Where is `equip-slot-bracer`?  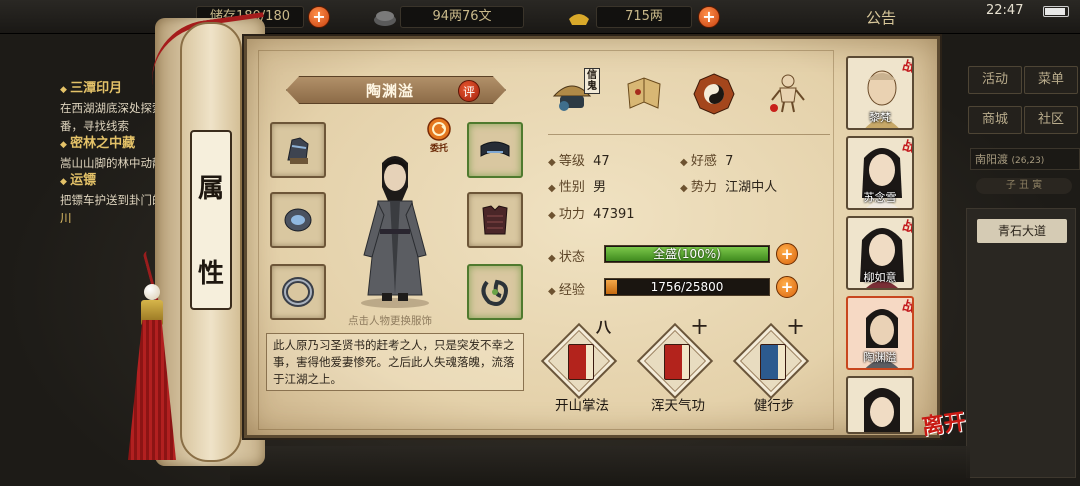
equip-slot-bracer is located at coordinates (298, 220).